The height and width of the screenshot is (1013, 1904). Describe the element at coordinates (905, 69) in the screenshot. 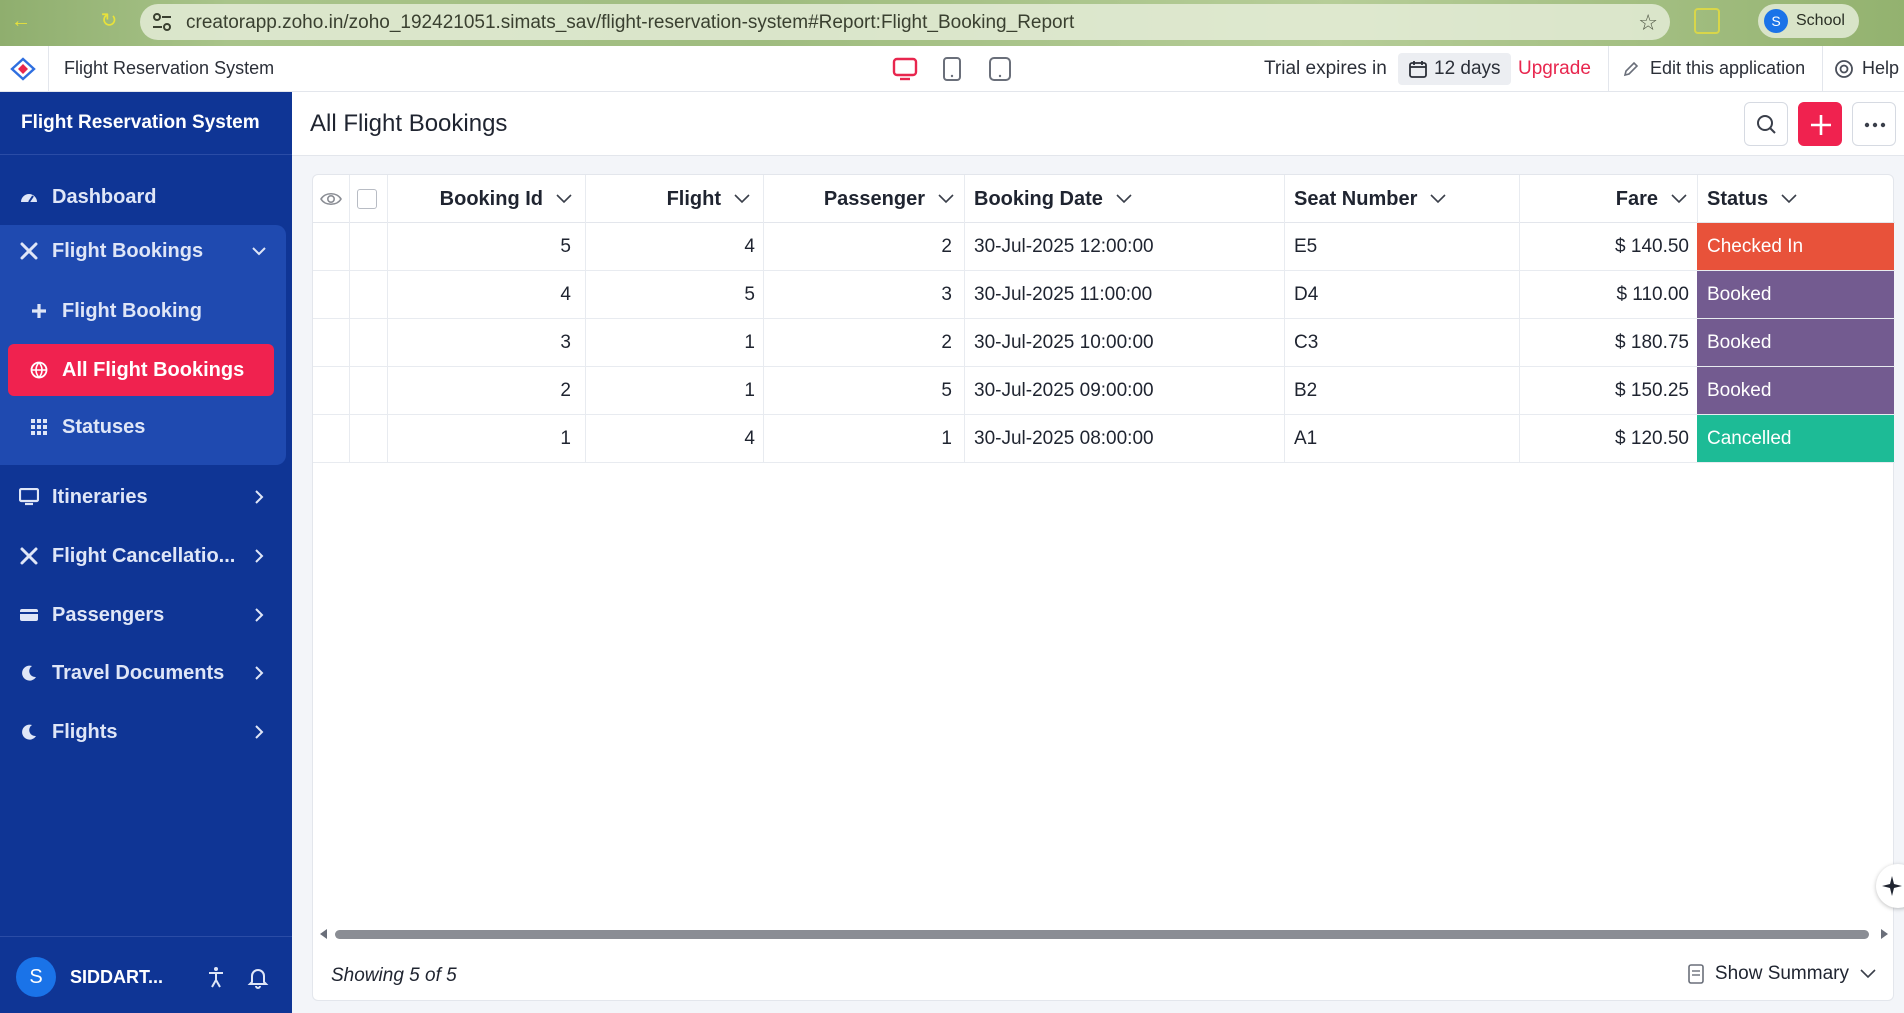

I see `desktop-view-icon` at that location.